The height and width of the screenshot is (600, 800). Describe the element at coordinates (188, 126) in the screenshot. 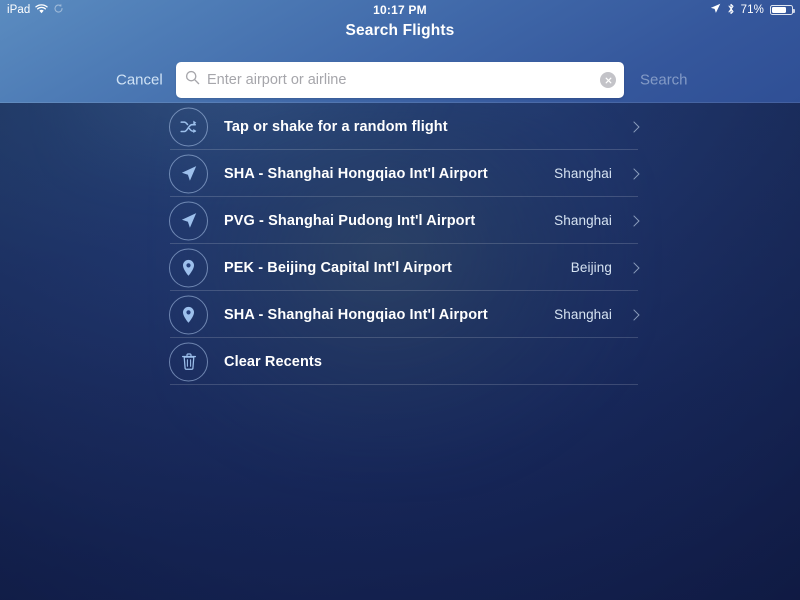

I see `shuffle-icon` at that location.